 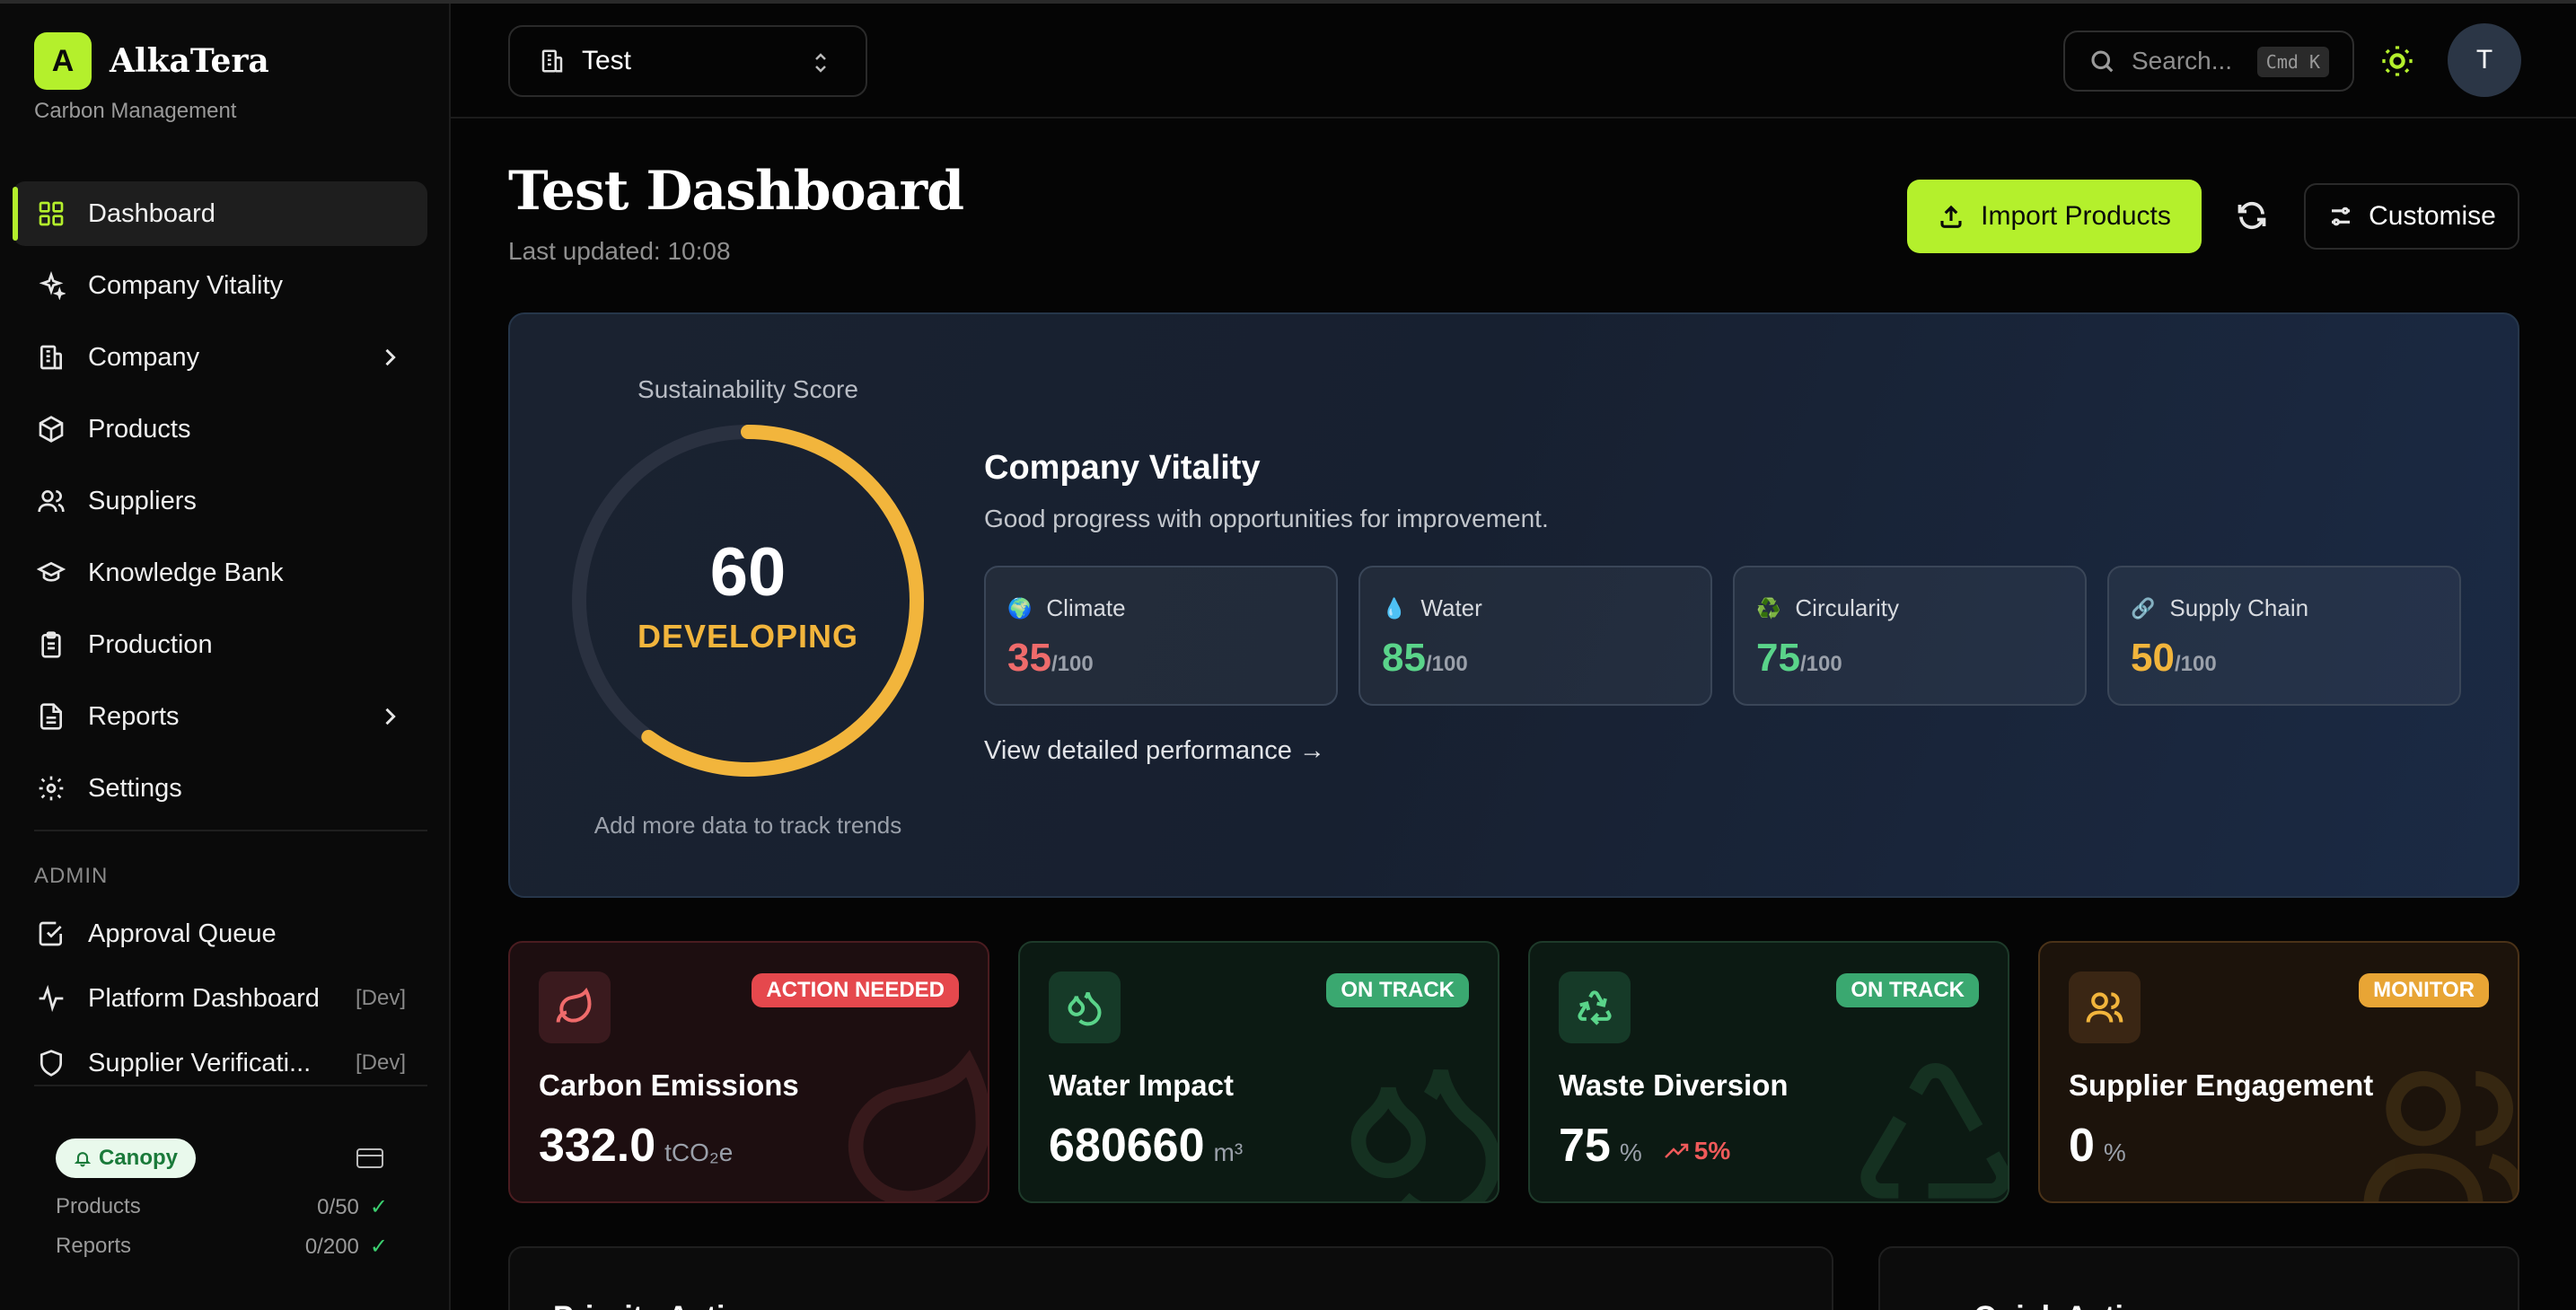 I want to click on sidebar-item-company-vitality: Company Vitality, so click(x=220, y=285).